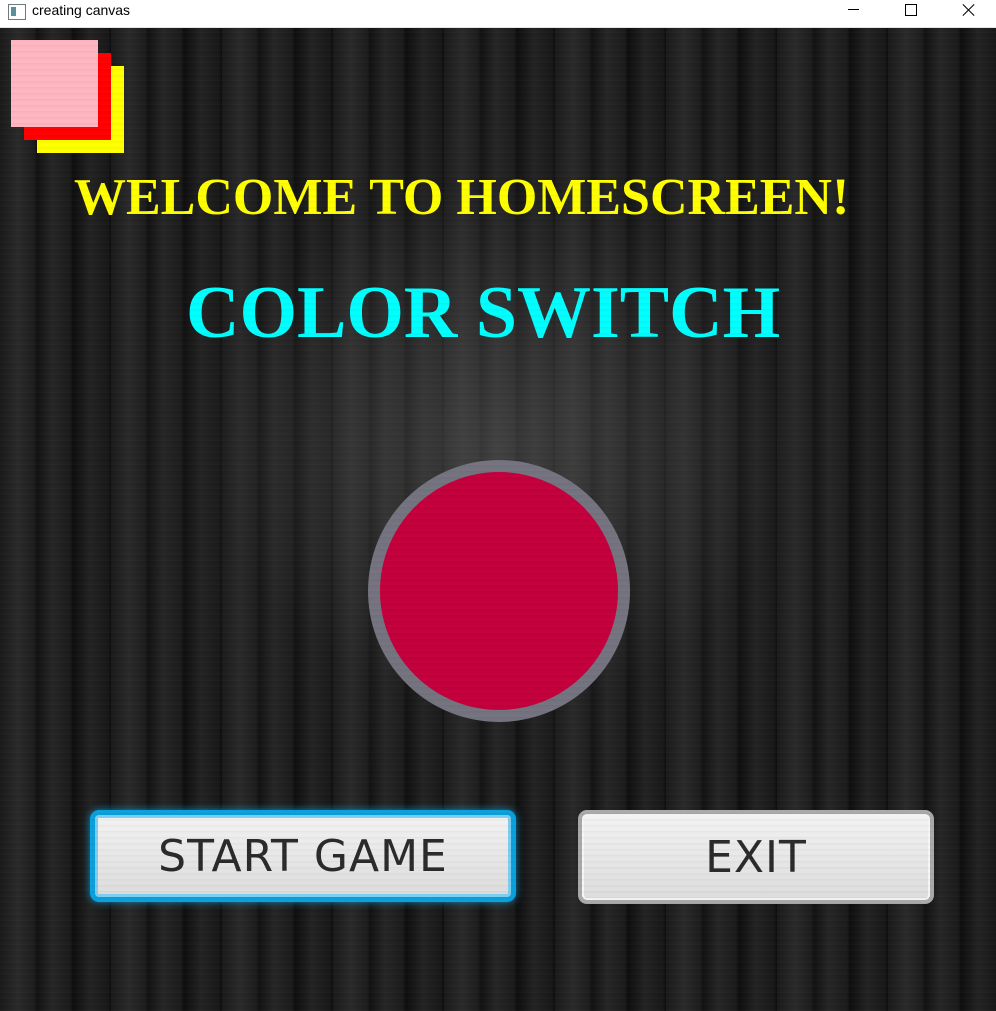 The height and width of the screenshot is (1011, 996). I want to click on welcome-heading: WELCOME TO HOMESCREEN!, so click(462, 197).